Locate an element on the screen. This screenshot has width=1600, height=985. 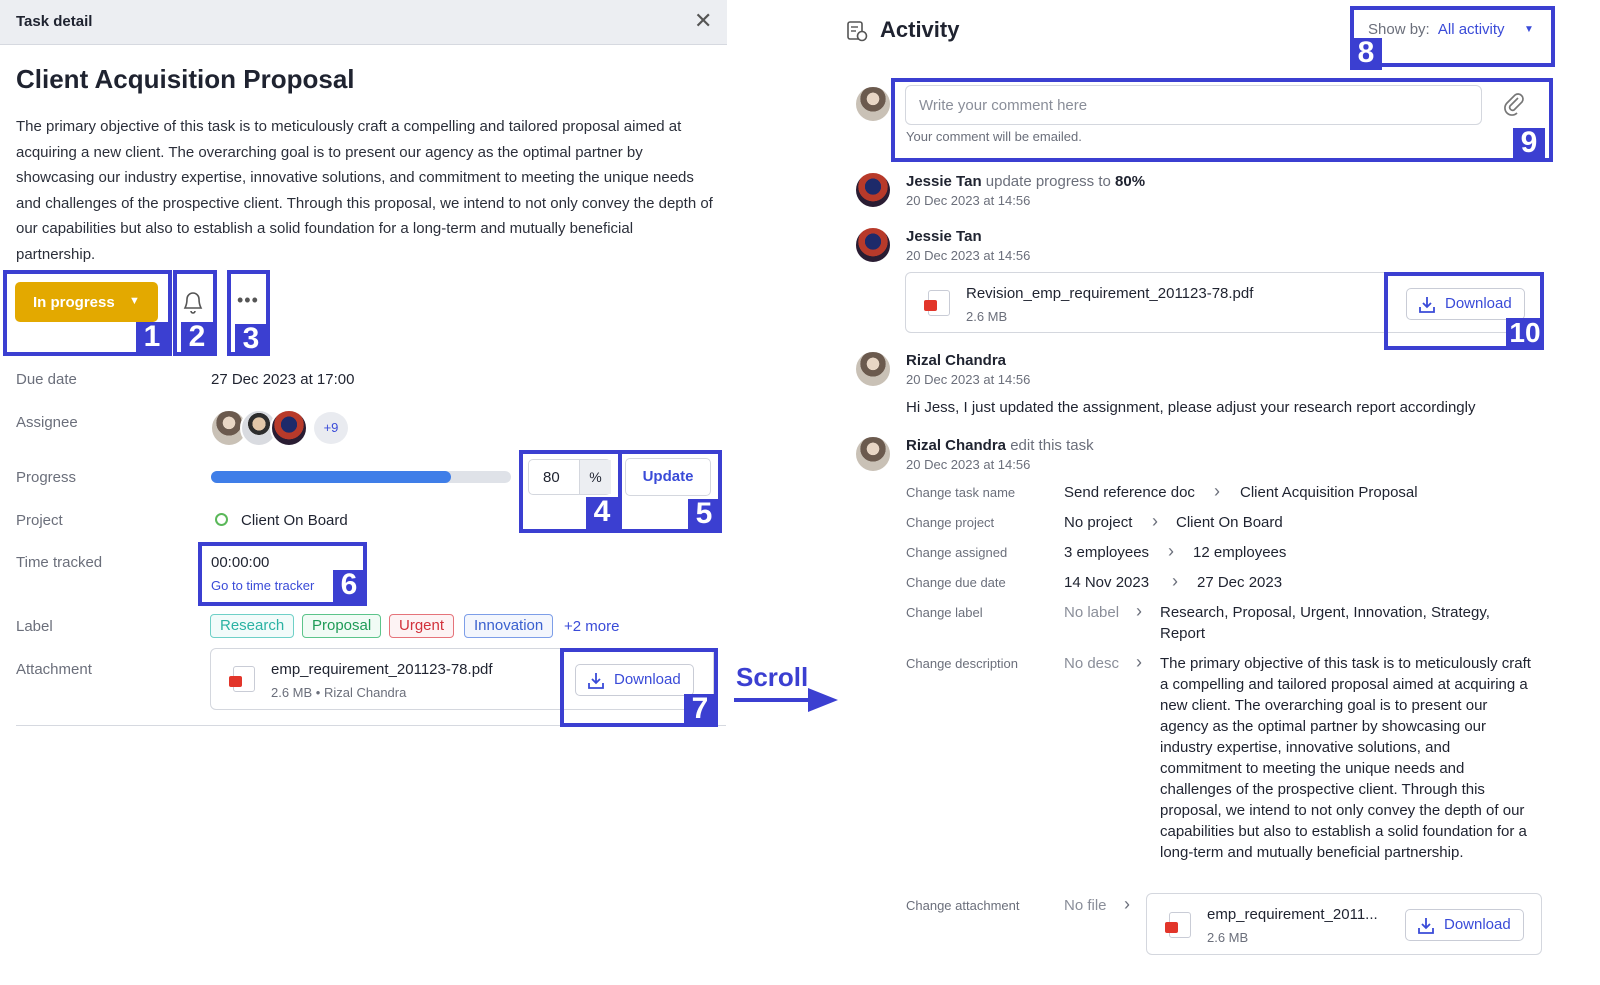
history-old-value: Send reference doc is located at coordinates (1129, 492).